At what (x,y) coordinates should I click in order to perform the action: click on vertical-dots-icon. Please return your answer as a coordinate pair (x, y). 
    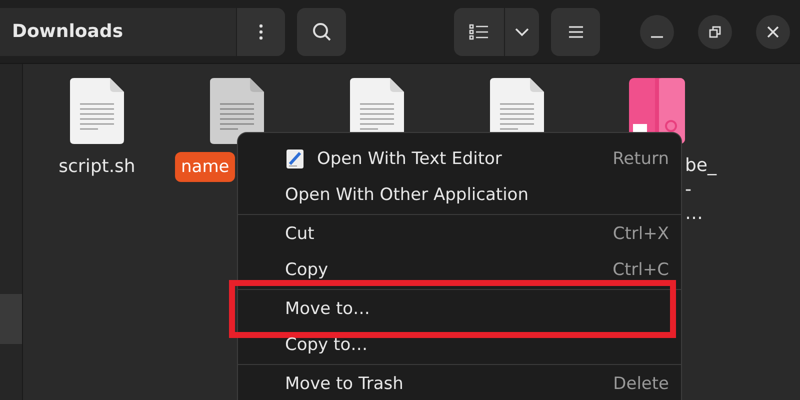
    Looking at the image, I should click on (261, 32).